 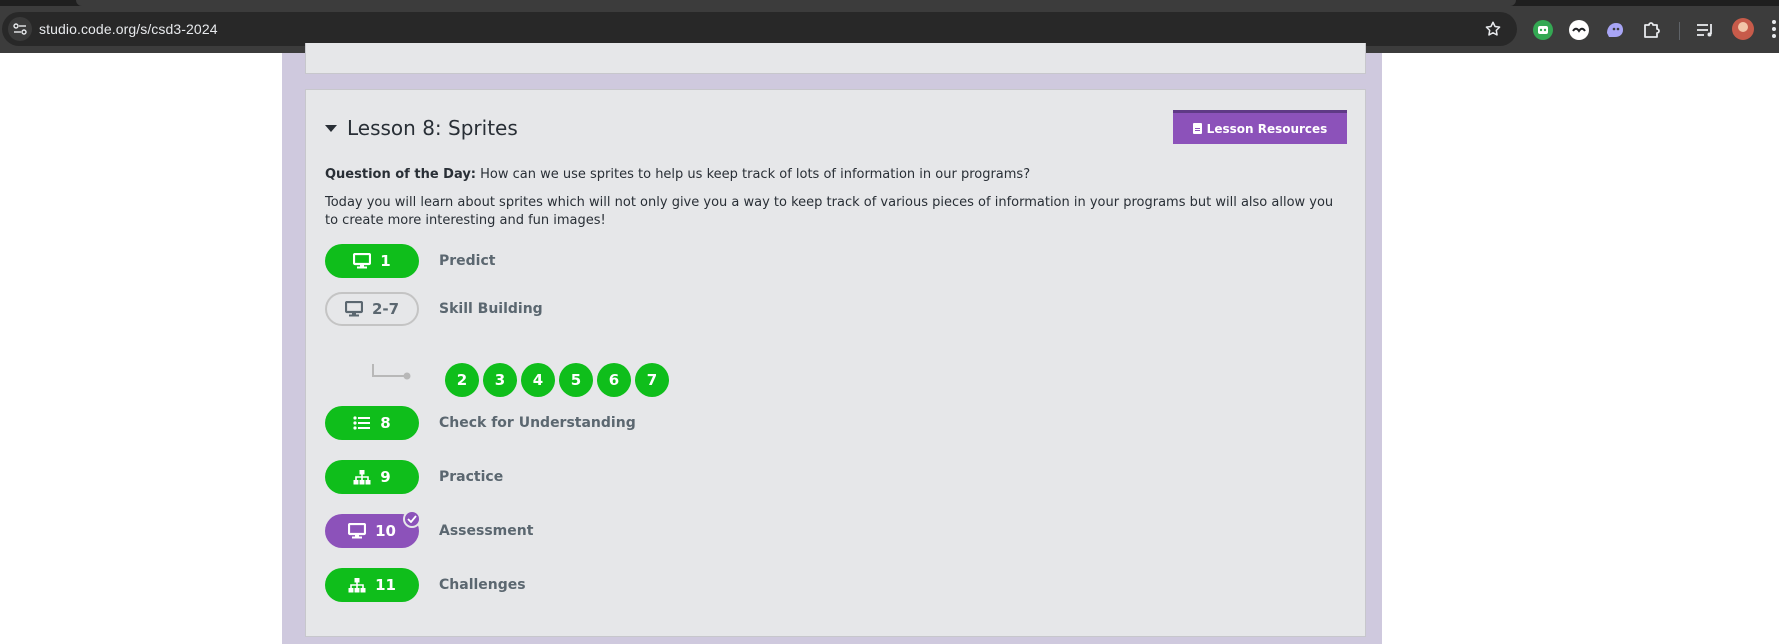 What do you see at coordinates (362, 423) in the screenshot?
I see `list-icon` at bounding box center [362, 423].